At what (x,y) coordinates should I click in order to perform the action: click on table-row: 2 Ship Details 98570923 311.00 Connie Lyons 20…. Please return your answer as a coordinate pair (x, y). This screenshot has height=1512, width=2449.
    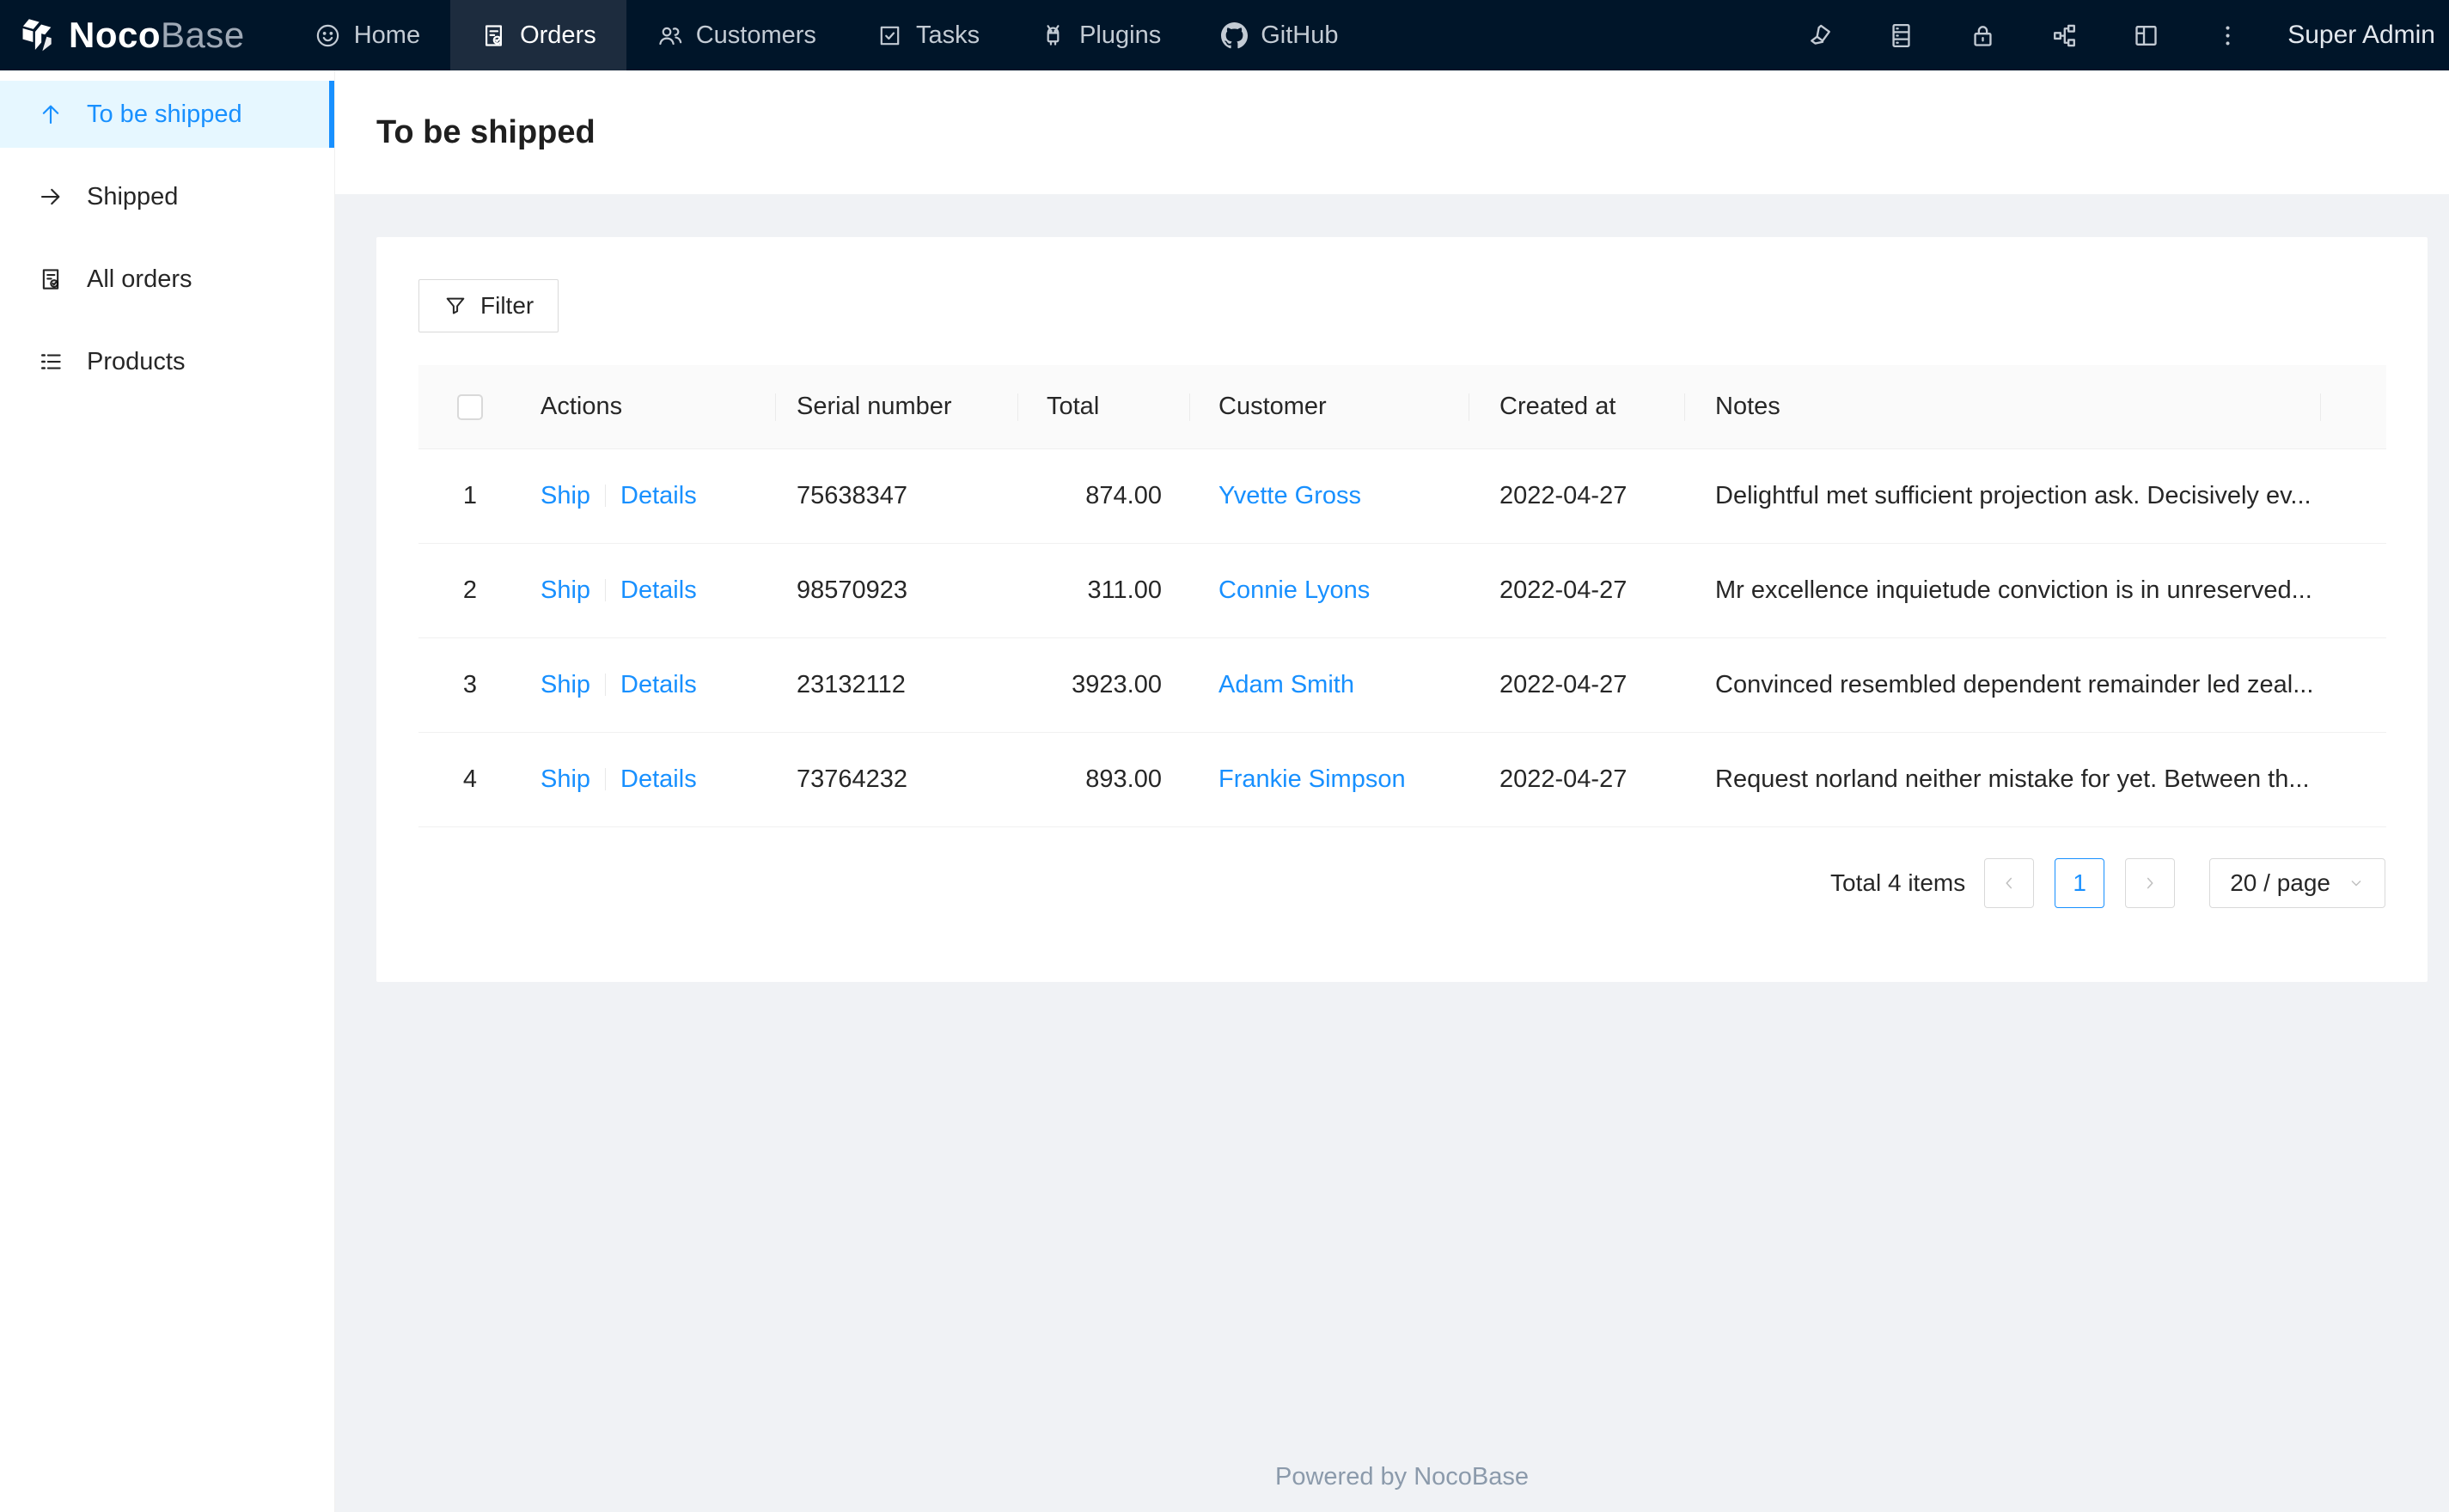
    Looking at the image, I should click on (1402, 591).